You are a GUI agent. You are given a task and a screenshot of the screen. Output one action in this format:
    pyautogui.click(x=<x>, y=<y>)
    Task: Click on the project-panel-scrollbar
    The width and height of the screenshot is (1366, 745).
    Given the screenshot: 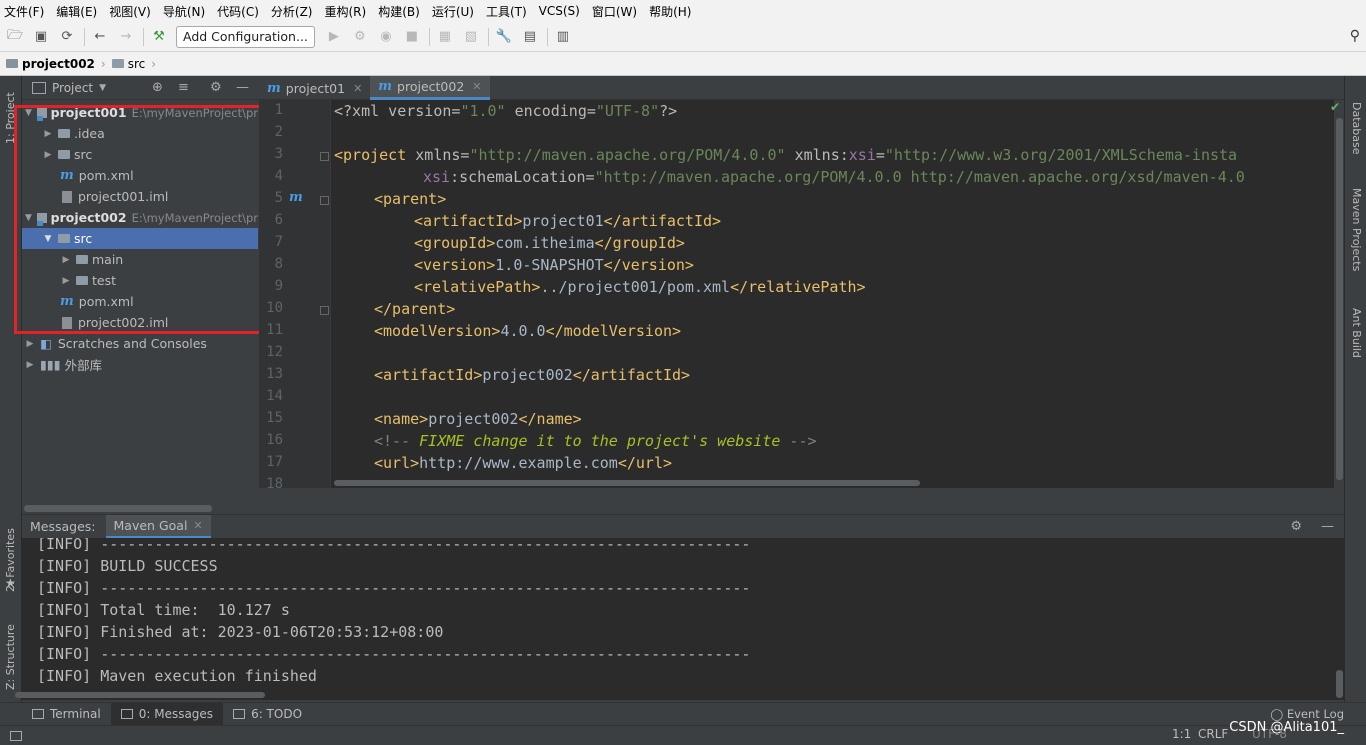 What is the action you would take?
    pyautogui.click(x=118, y=508)
    